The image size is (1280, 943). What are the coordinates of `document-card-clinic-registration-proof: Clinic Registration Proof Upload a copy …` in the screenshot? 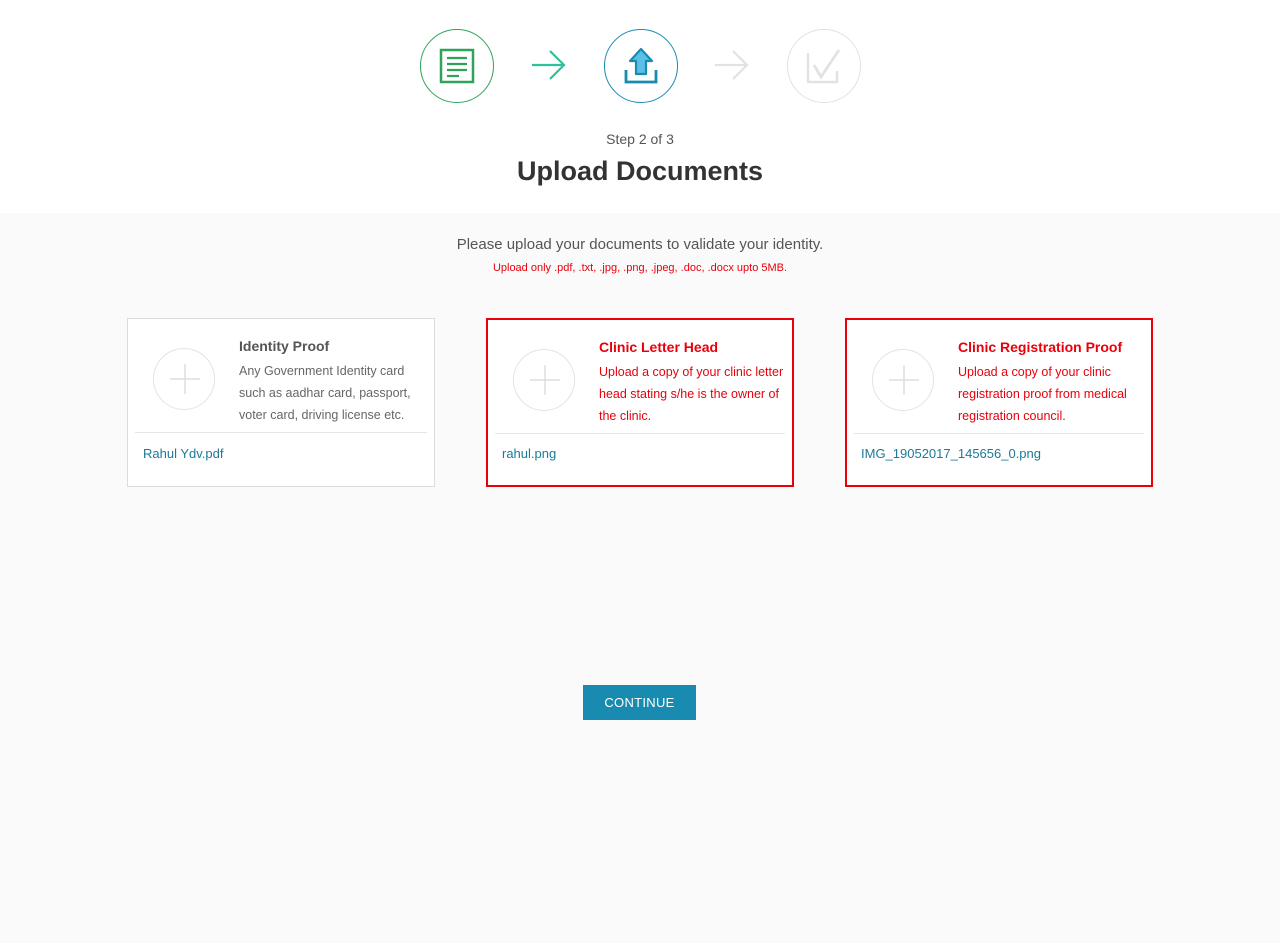 It's located at (999, 402).